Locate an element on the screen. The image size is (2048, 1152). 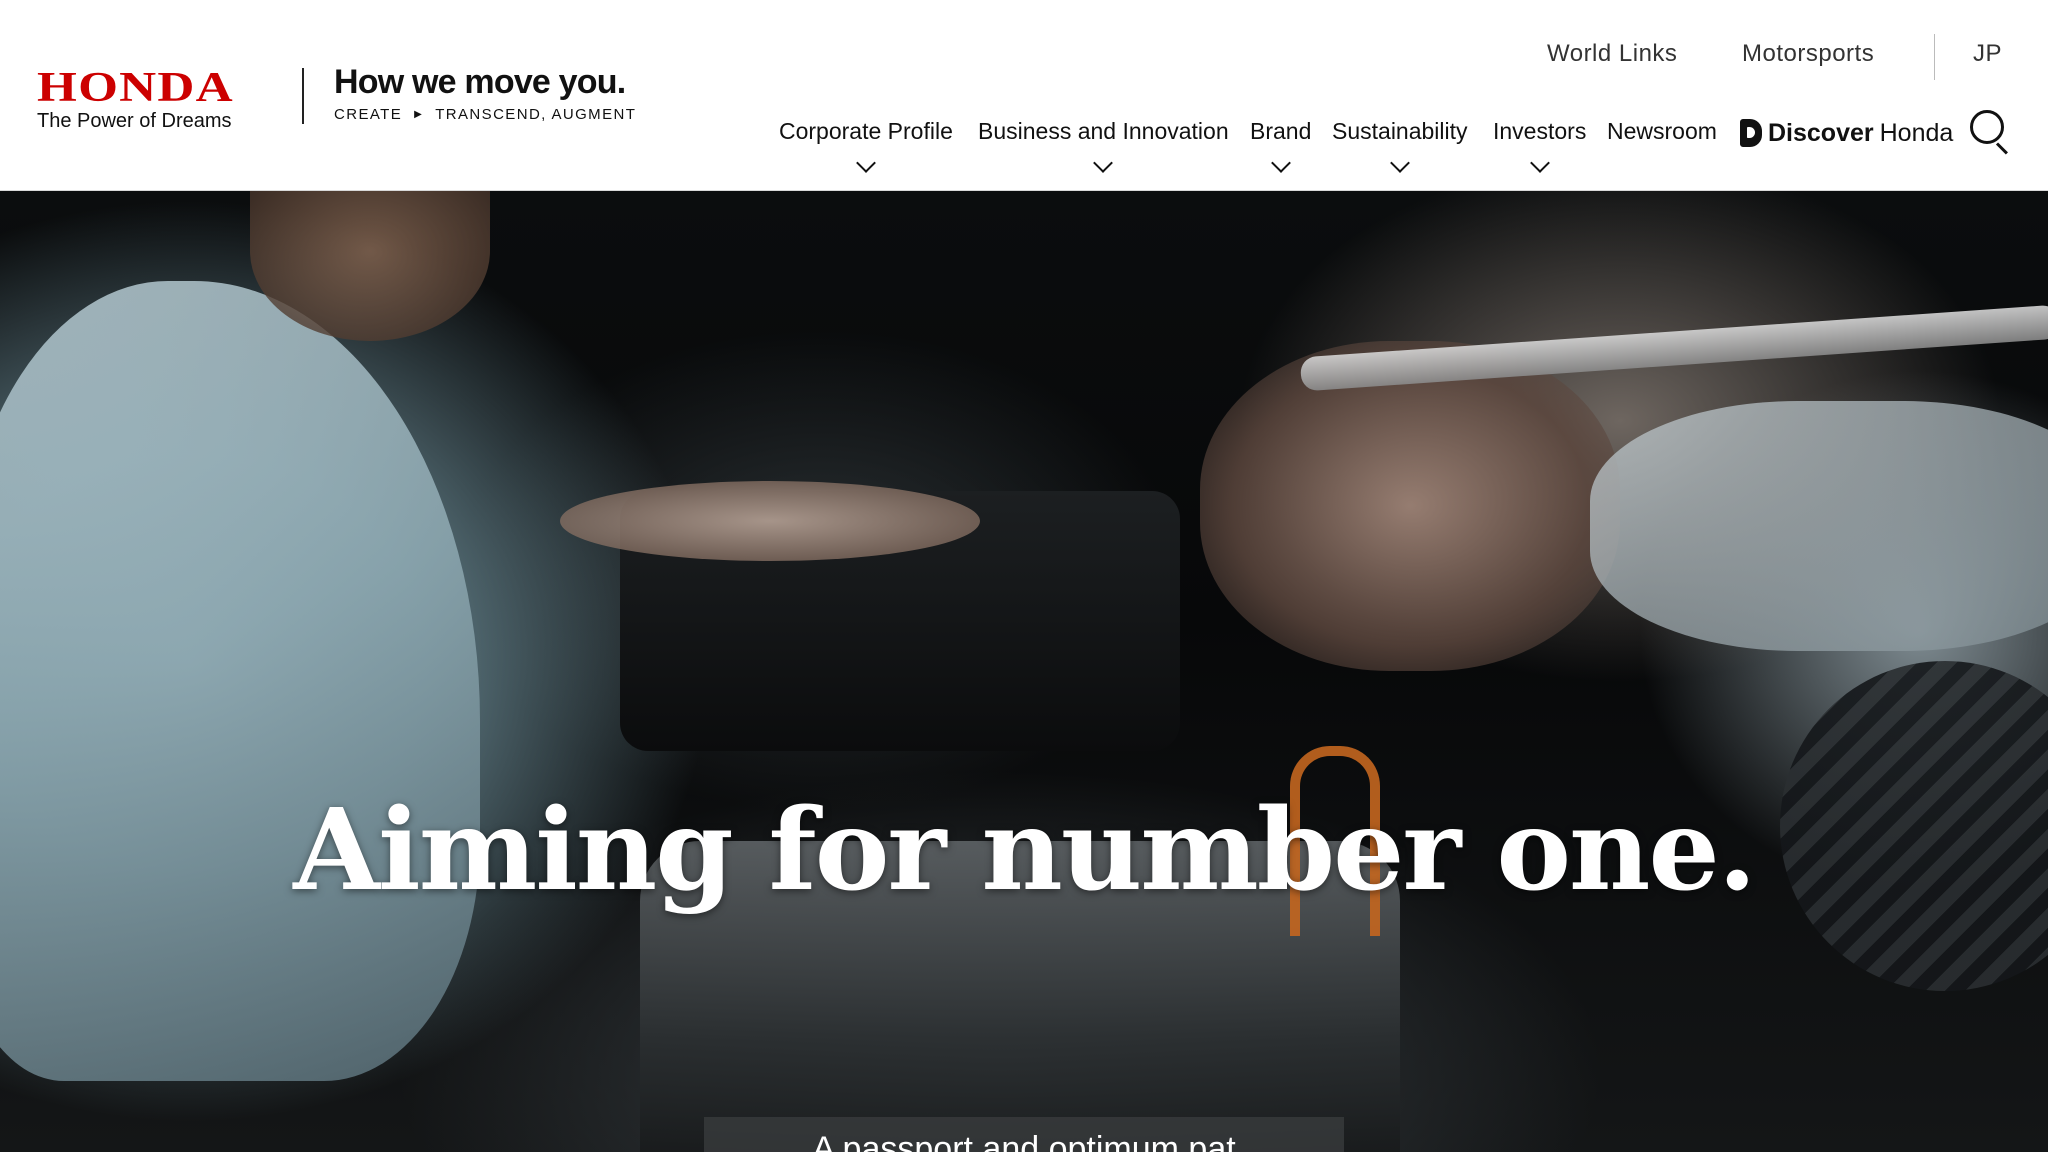
hero-heading: Aiming for number one. is located at coordinates (1024, 851).